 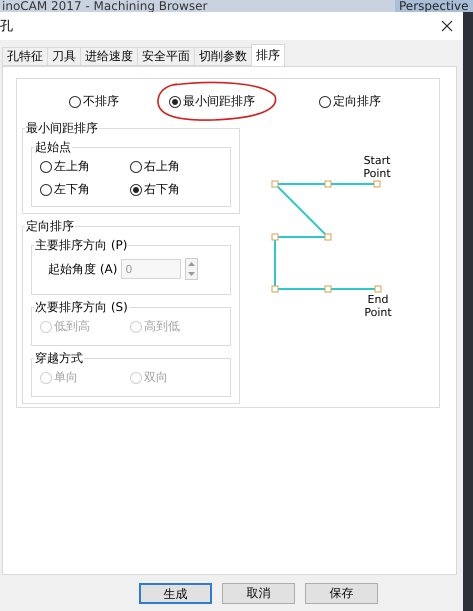 What do you see at coordinates (175, 593) in the screenshot?
I see `dialog-button: 生成` at bounding box center [175, 593].